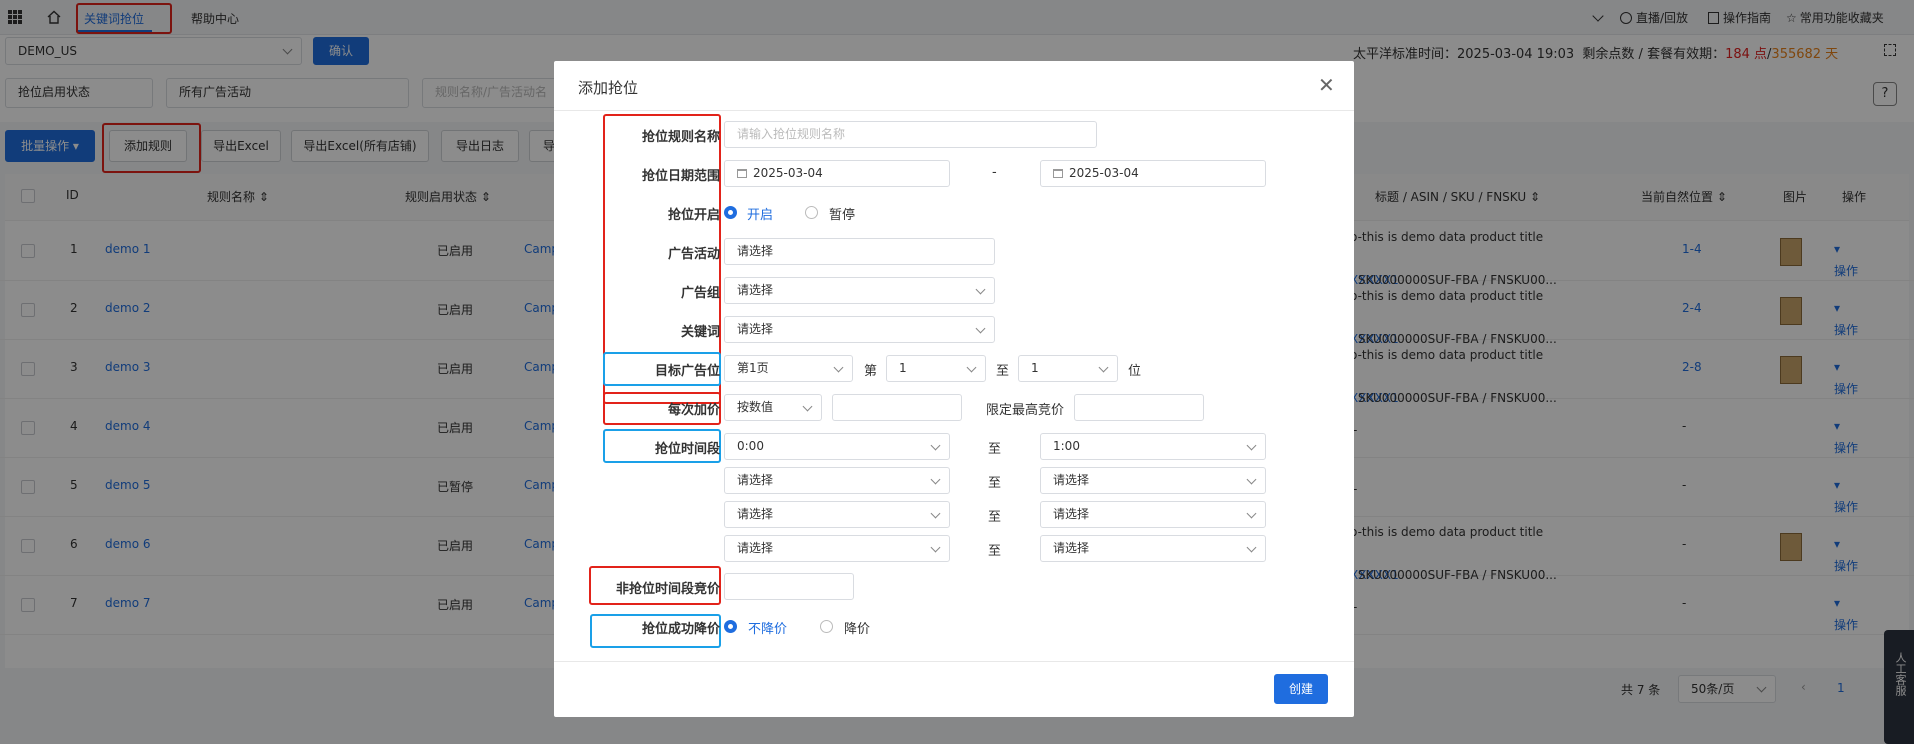  I want to click on label-campaign: 广告活动, so click(693, 254).